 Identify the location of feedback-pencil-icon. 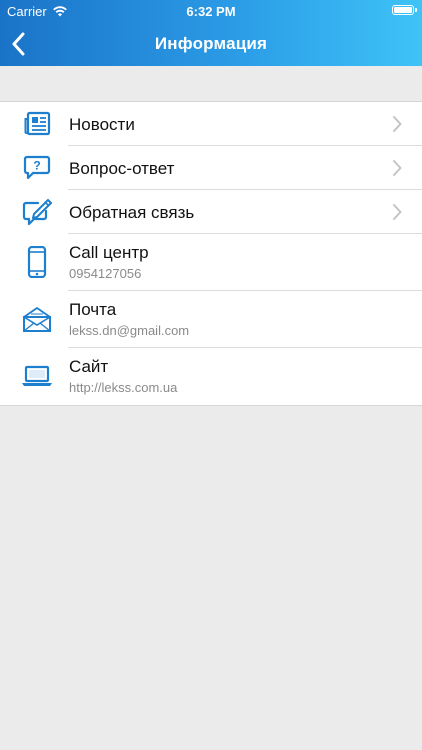
(37, 212).